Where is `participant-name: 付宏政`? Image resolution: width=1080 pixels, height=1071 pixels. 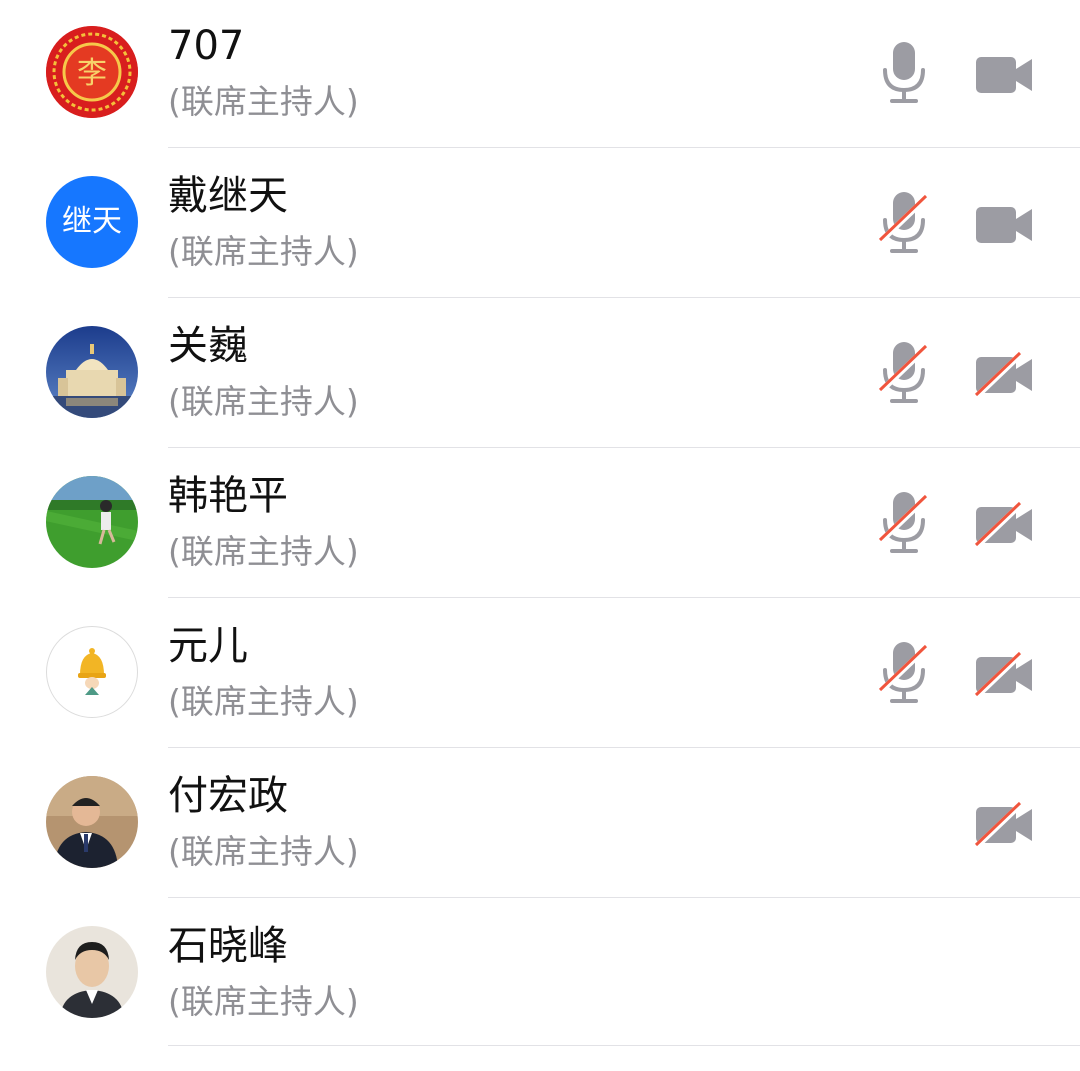 participant-name: 付宏政 is located at coordinates (228, 796).